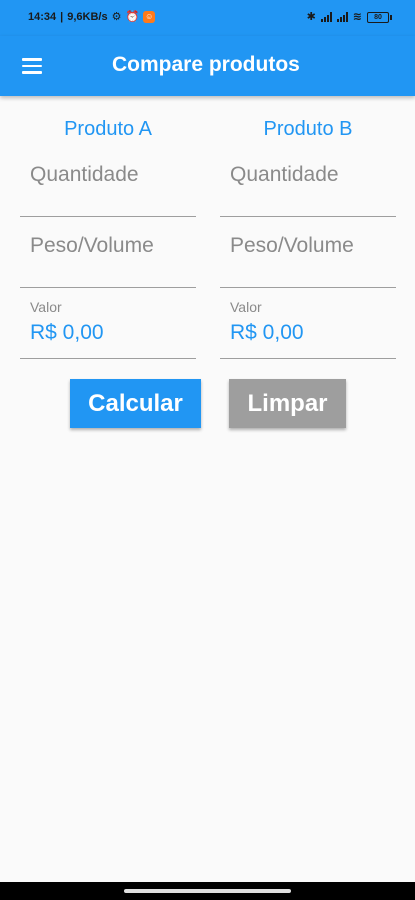  I want to click on product-a-weight-field, so click(108, 252).